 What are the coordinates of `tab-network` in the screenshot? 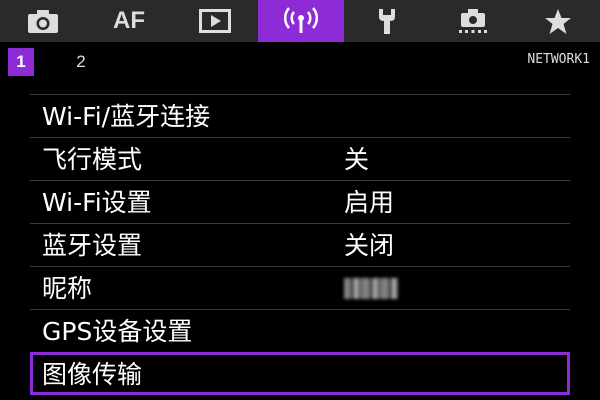 It's located at (301, 21).